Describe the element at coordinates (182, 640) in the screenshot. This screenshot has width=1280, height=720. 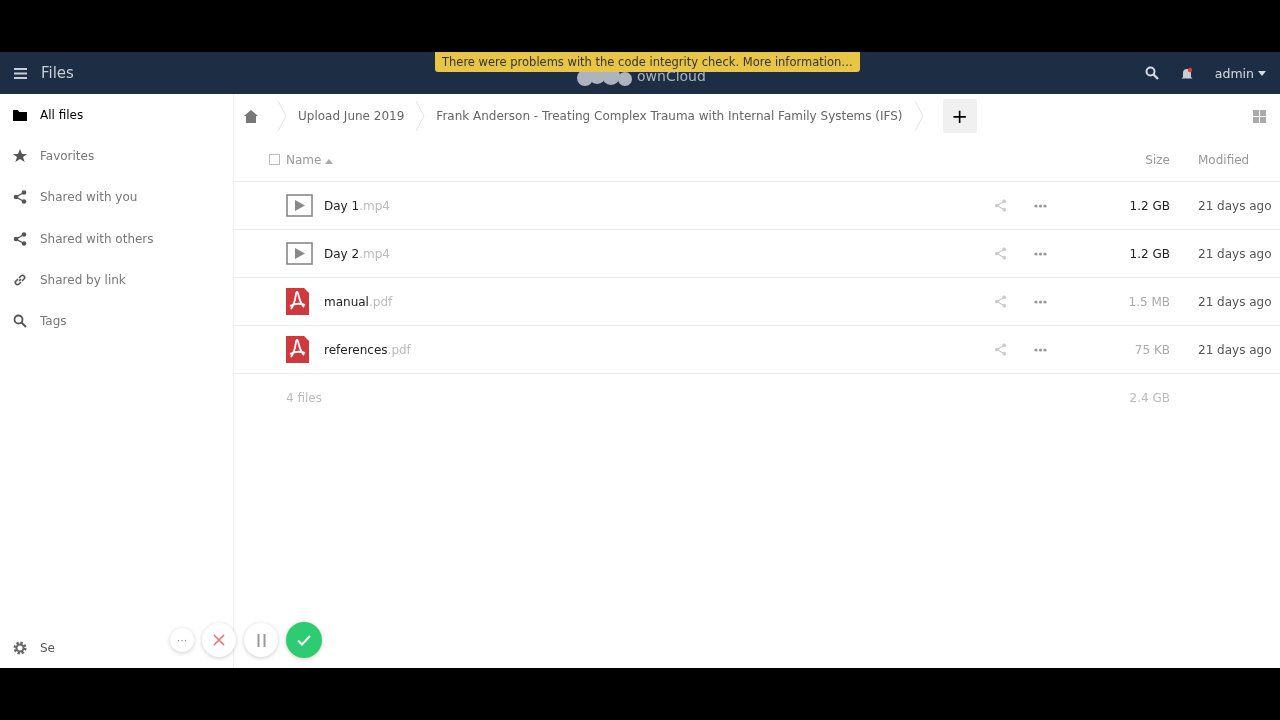
I see `more-button: ···` at that location.